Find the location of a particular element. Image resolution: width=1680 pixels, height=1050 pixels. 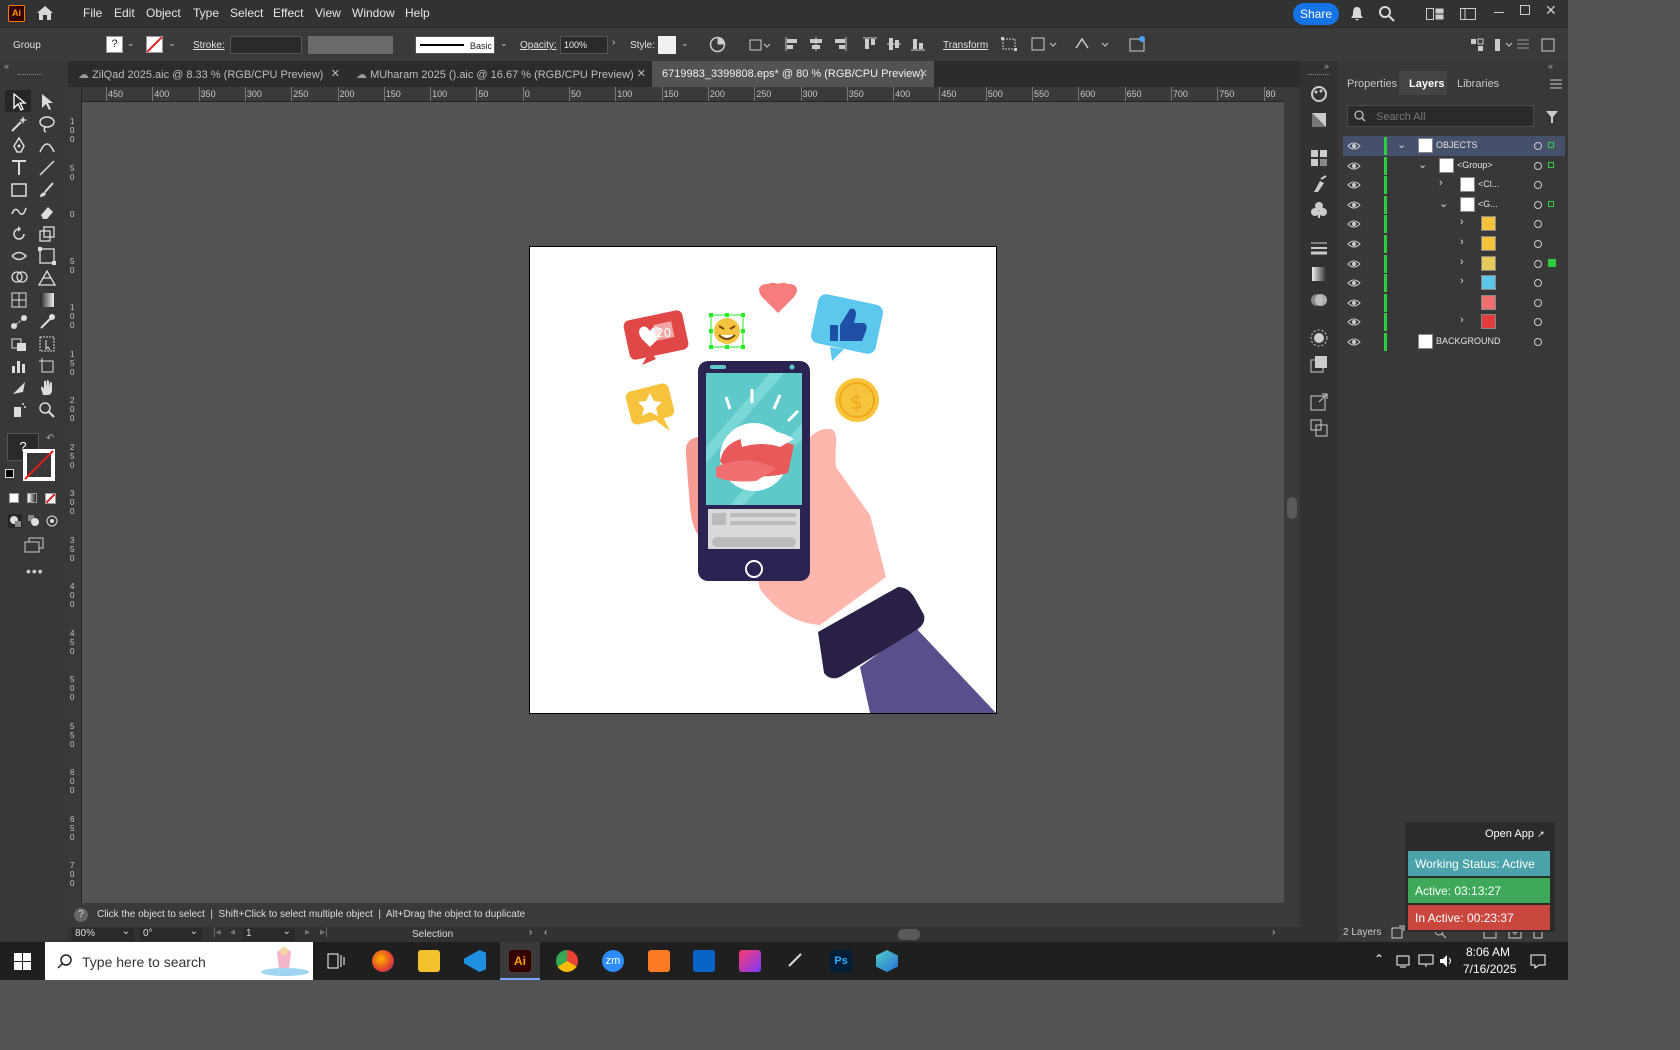

scale-tool-icon is located at coordinates (48, 234).